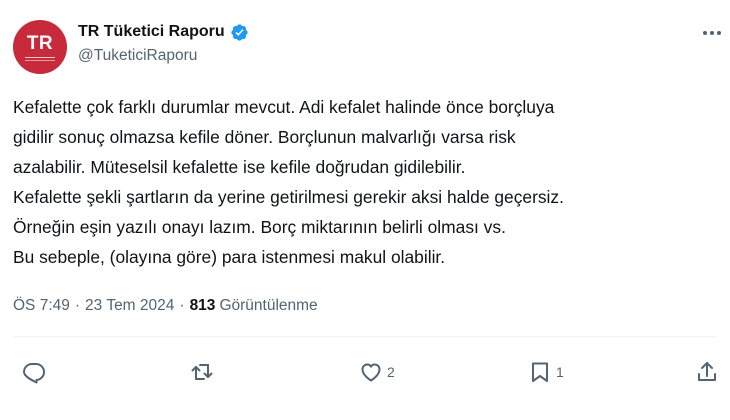  What do you see at coordinates (41, 306) in the screenshot?
I see `tweet-time: ÖS 7:49` at bounding box center [41, 306].